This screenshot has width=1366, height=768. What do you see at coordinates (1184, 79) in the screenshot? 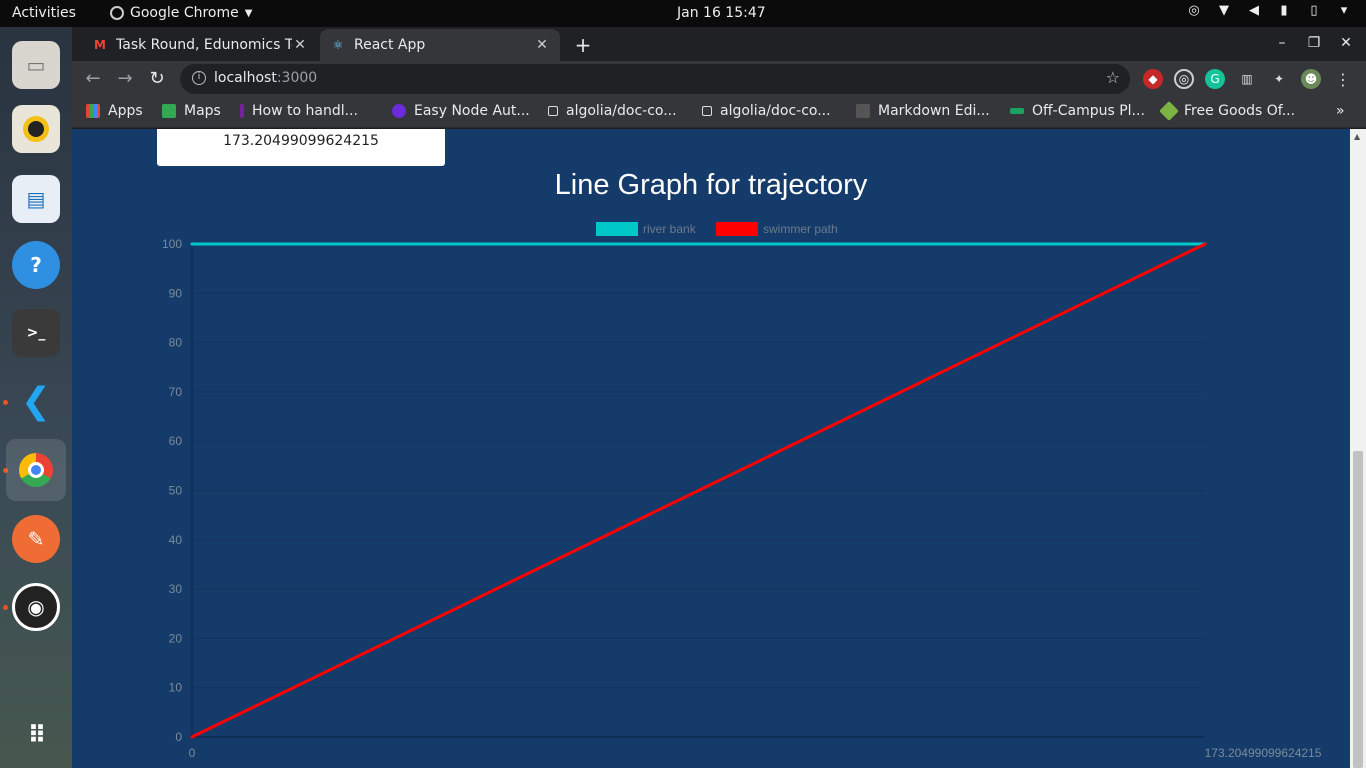
I see `extension-icon: ◎` at bounding box center [1184, 79].